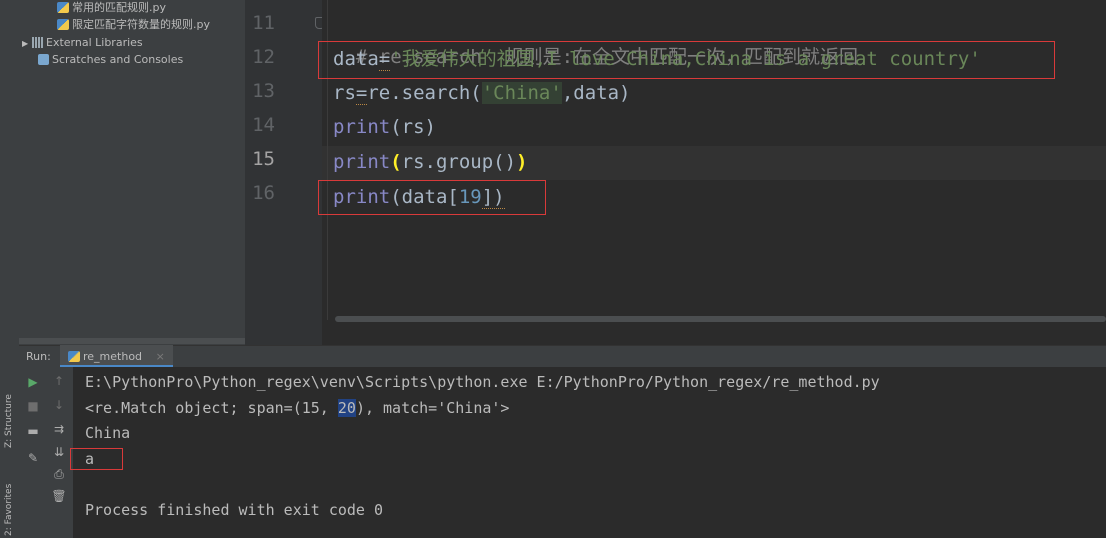  What do you see at coordinates (33, 458) in the screenshot?
I see `pin-tab-icon: ✎` at bounding box center [33, 458].